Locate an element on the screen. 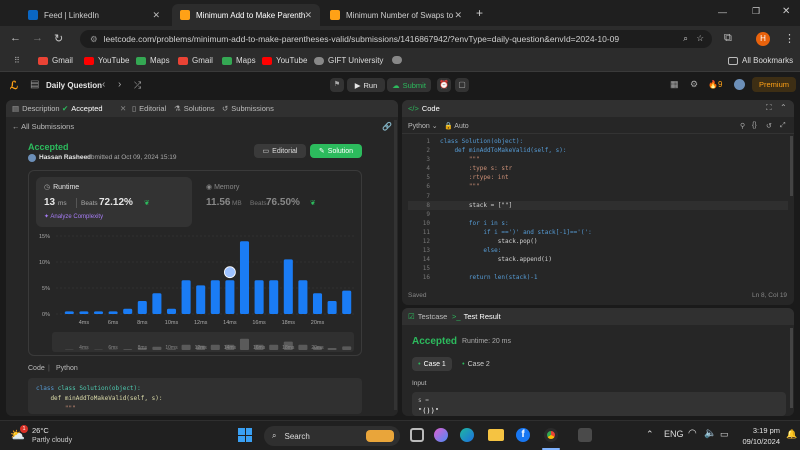 Image resolution: width=800 pixels, height=450 pixels. tab-submissions: ↺ Submissions is located at coordinates (248, 108).